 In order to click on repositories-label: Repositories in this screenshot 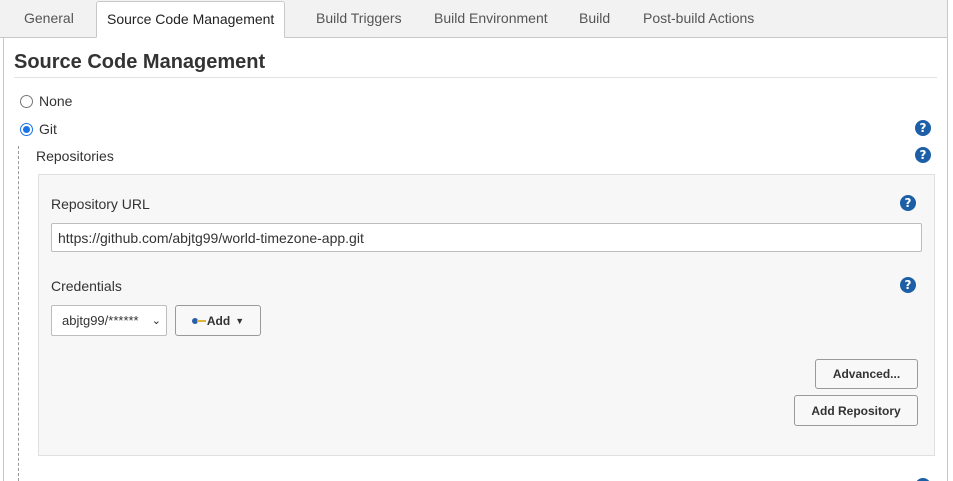, I will do `click(75, 156)`.